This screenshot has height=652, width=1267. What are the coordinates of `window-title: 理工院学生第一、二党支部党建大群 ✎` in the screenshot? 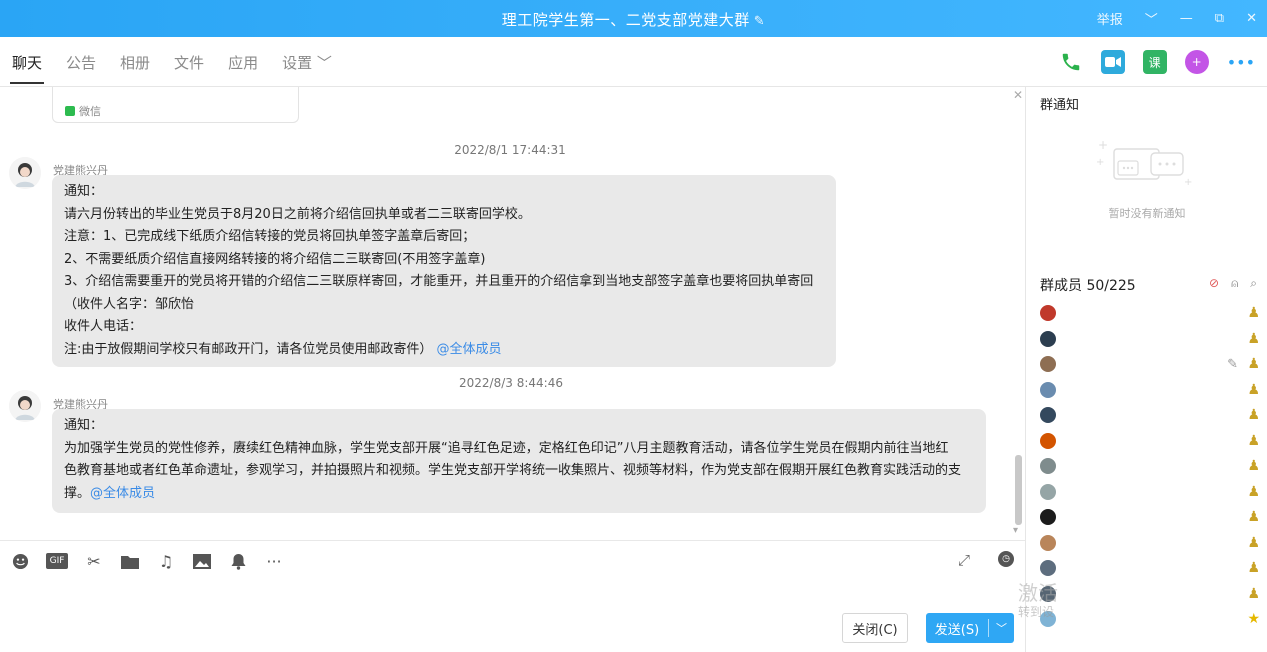 It's located at (633, 19).